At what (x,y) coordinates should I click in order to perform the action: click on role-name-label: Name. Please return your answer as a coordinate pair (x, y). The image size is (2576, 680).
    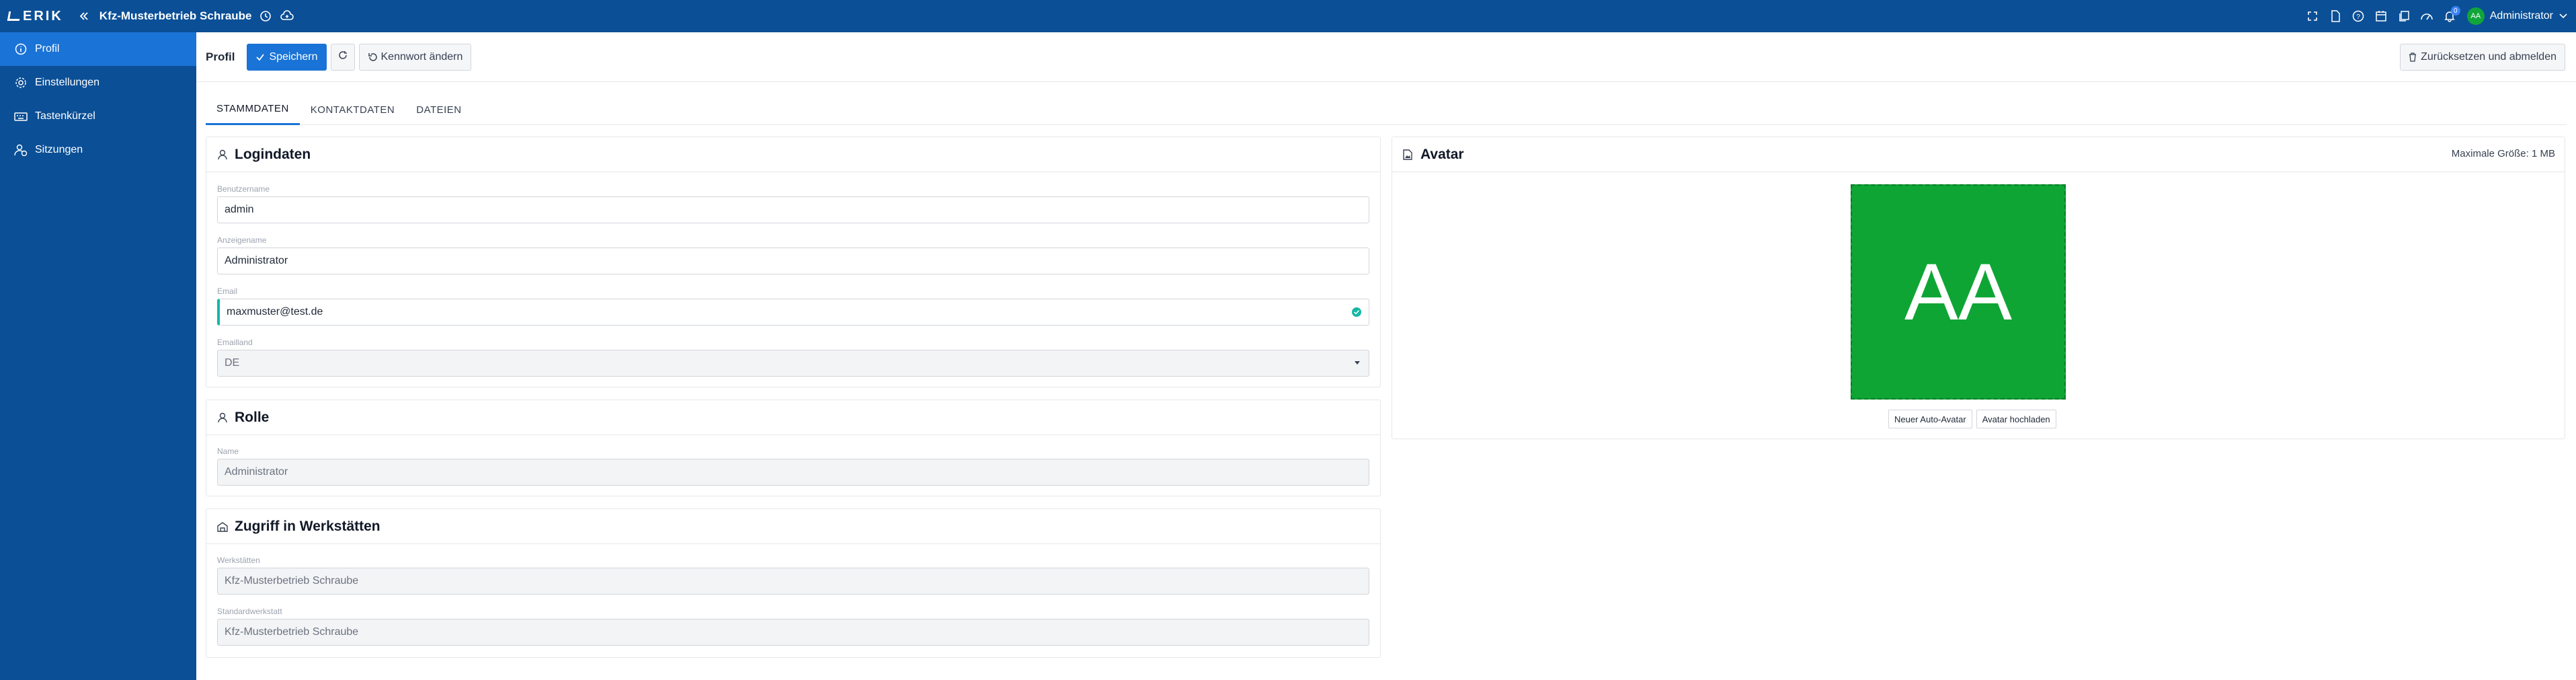
    Looking at the image, I should click on (228, 451).